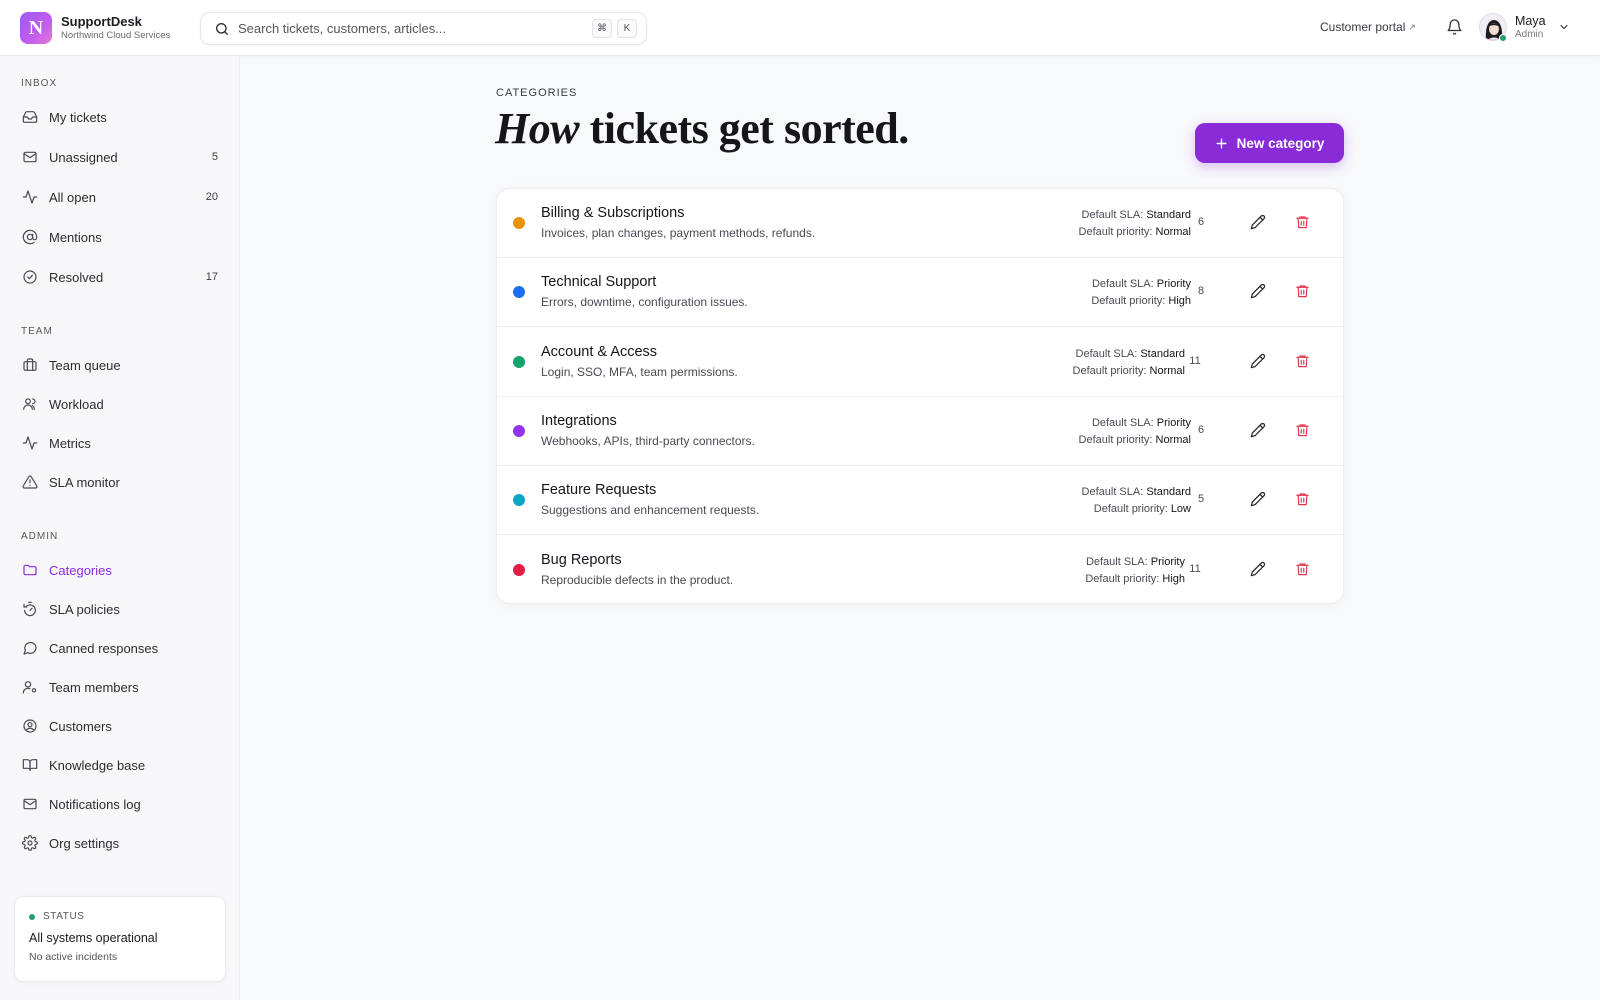 The height and width of the screenshot is (1000, 1600). What do you see at coordinates (116, 35) in the screenshot?
I see `brand-org: Northwind Cloud Services` at bounding box center [116, 35].